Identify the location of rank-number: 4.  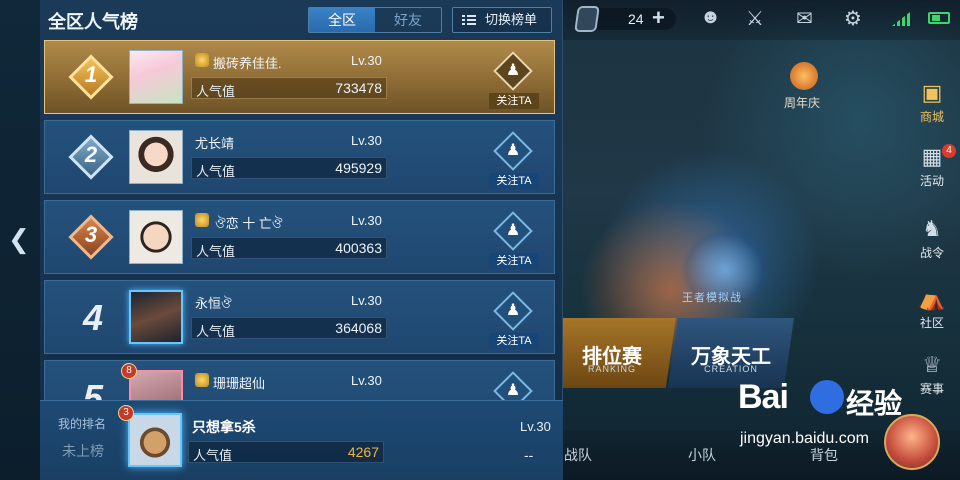
(93, 317).